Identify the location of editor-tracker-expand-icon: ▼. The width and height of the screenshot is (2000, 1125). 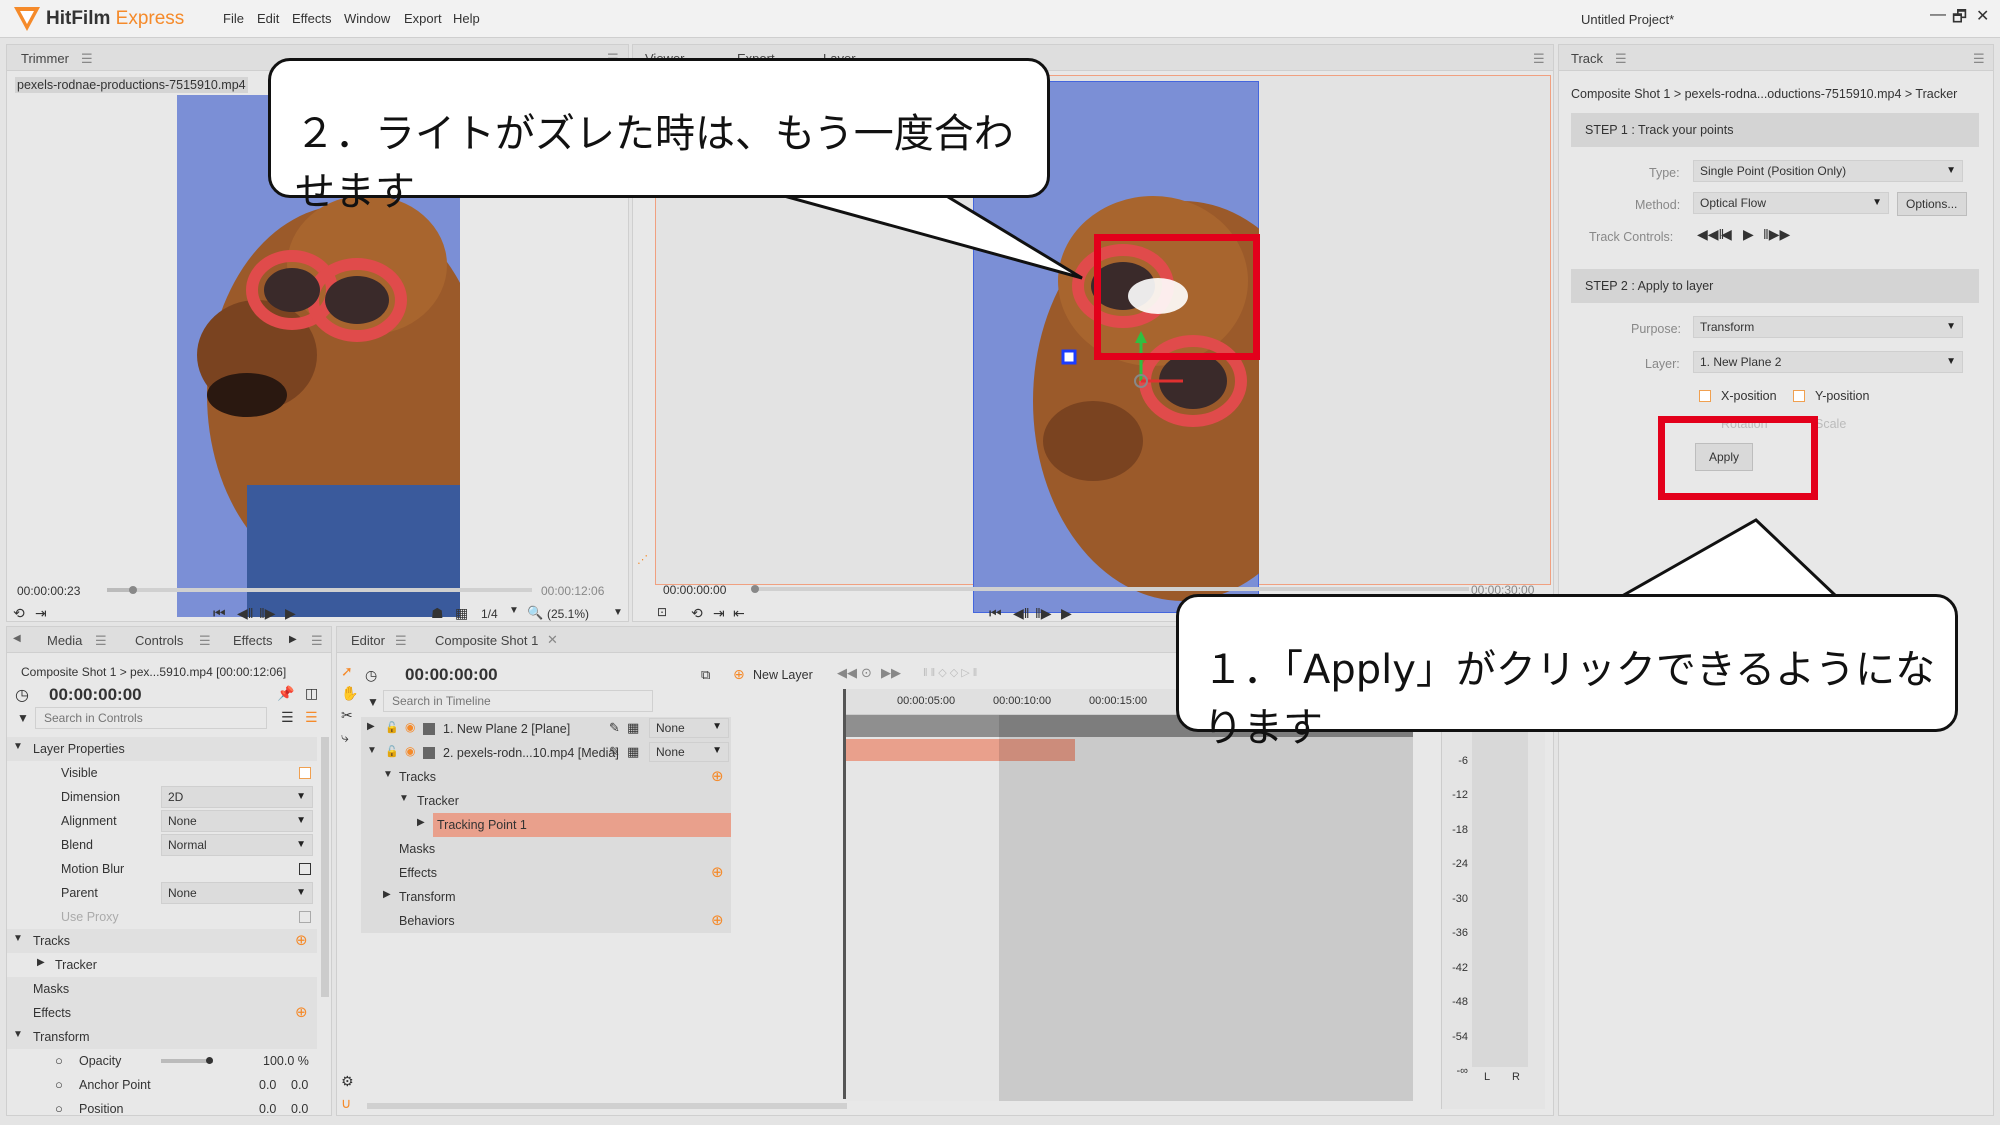
(404, 798).